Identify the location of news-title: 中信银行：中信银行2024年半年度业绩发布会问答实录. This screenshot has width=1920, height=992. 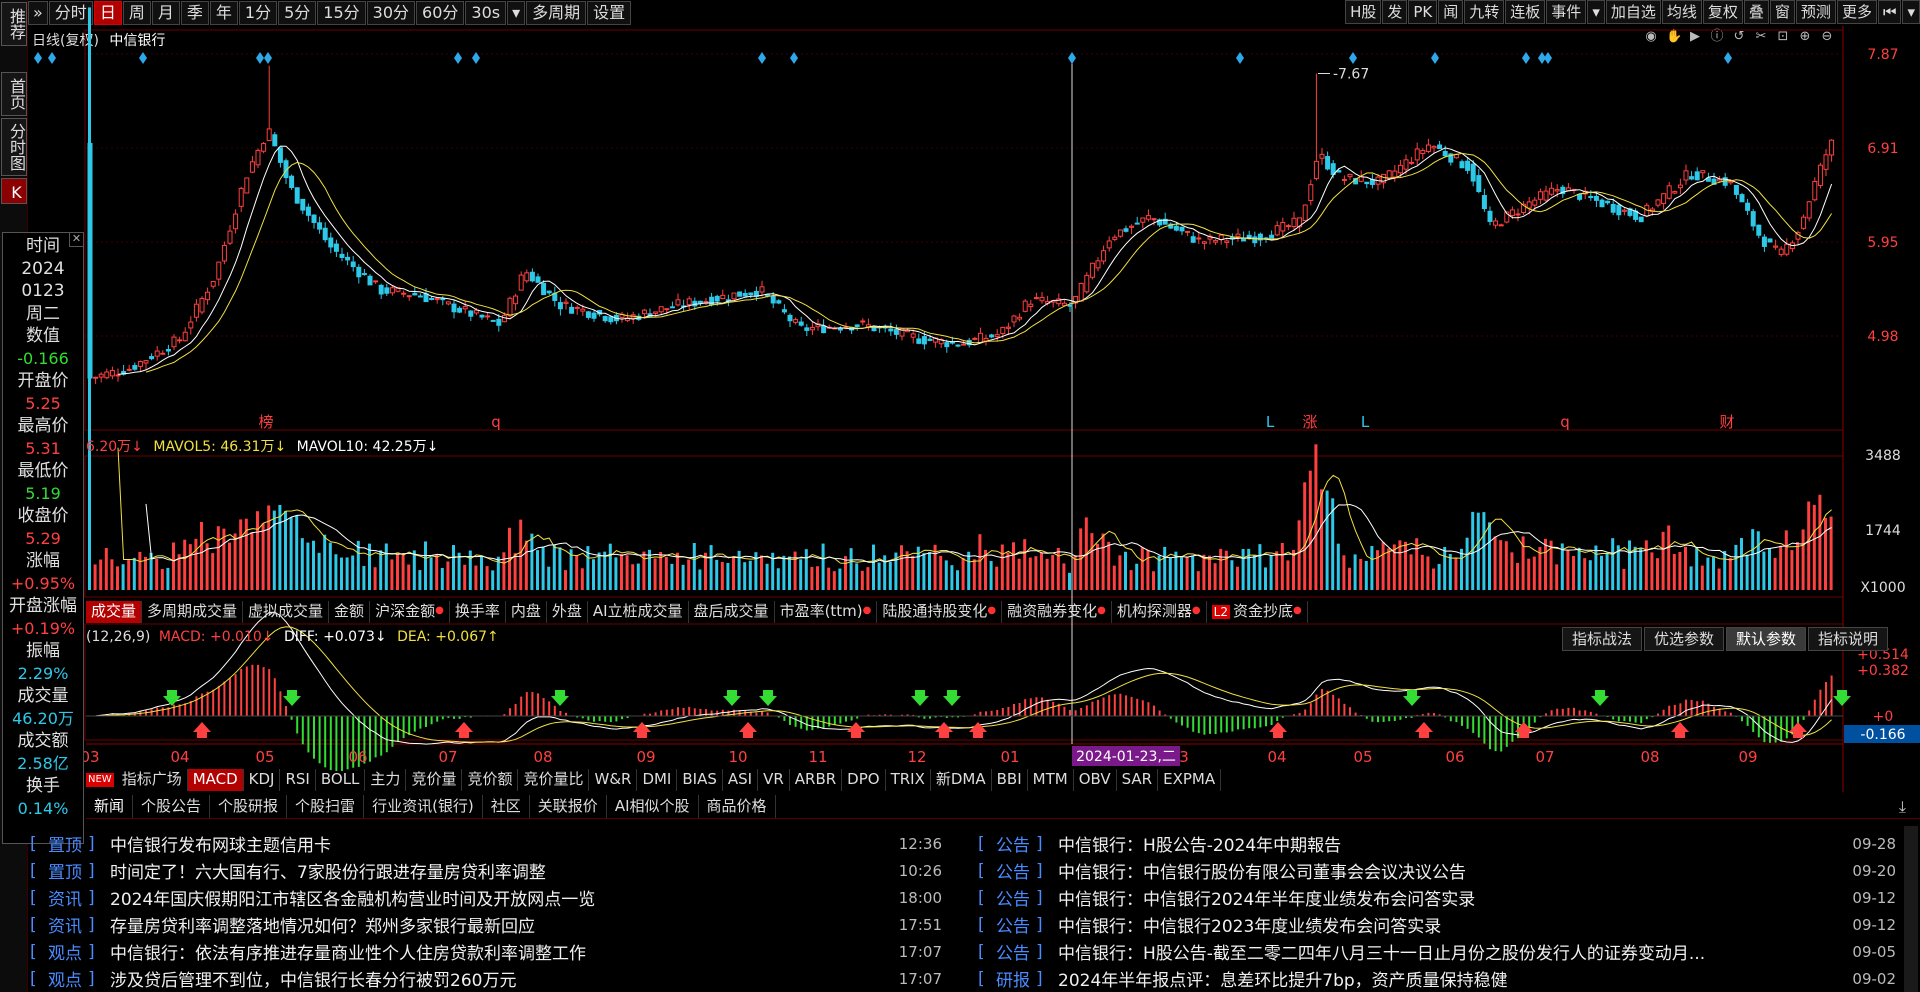
(1444, 897).